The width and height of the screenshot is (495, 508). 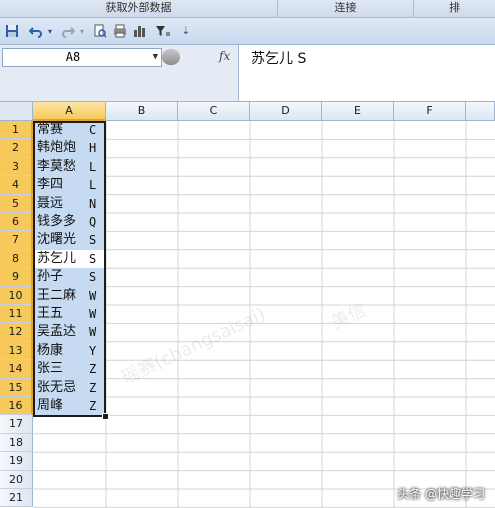 I want to click on column-header-c: C, so click(x=214, y=111).